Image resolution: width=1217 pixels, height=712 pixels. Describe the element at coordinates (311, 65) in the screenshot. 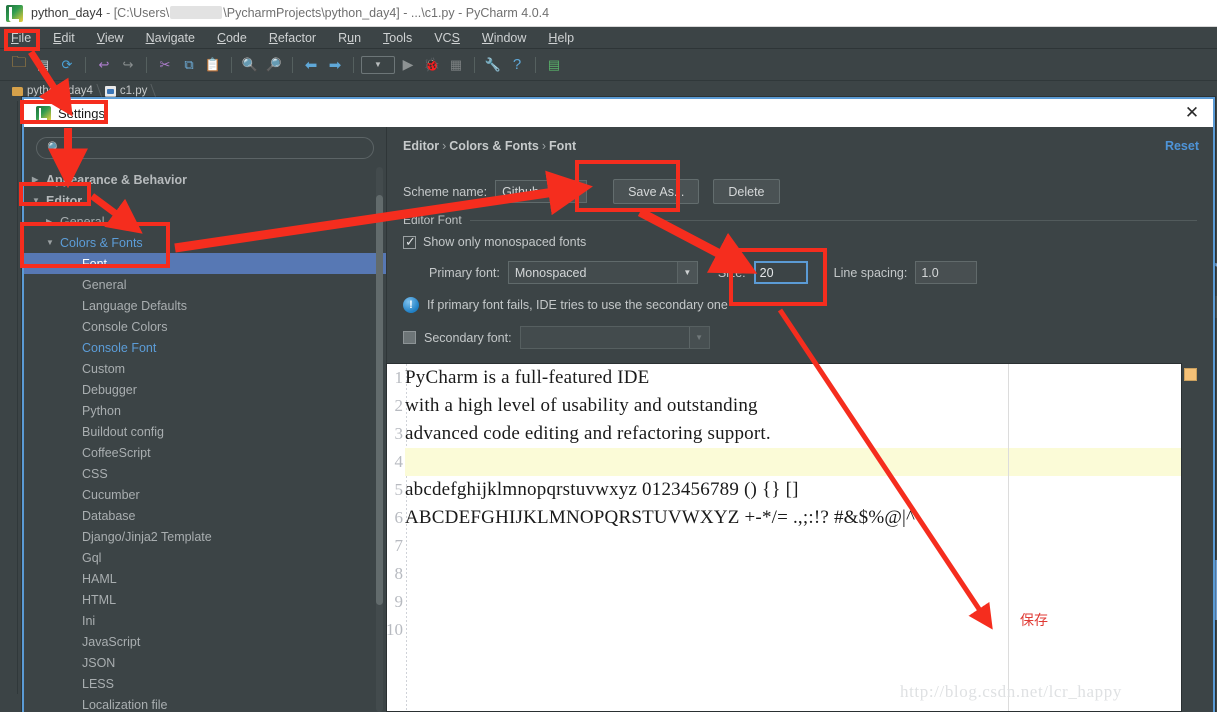

I see `back-icon: ⬅` at that location.